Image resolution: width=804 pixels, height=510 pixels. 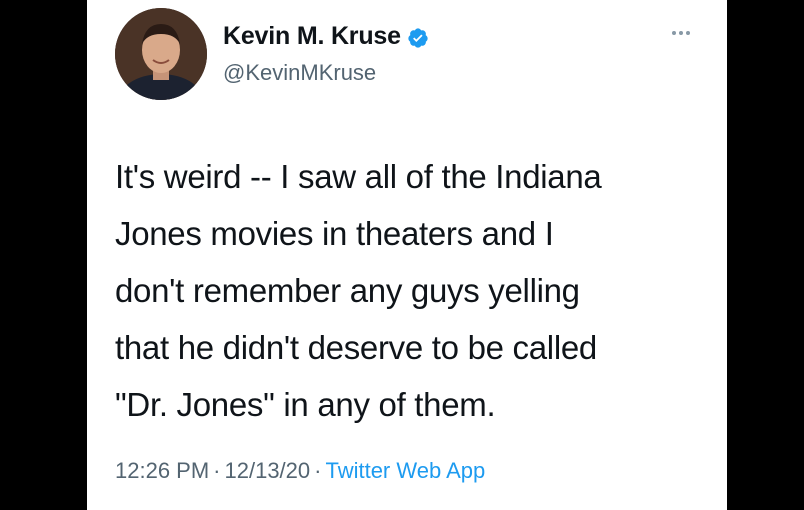 I want to click on verified-badge-icon, so click(x=418, y=37).